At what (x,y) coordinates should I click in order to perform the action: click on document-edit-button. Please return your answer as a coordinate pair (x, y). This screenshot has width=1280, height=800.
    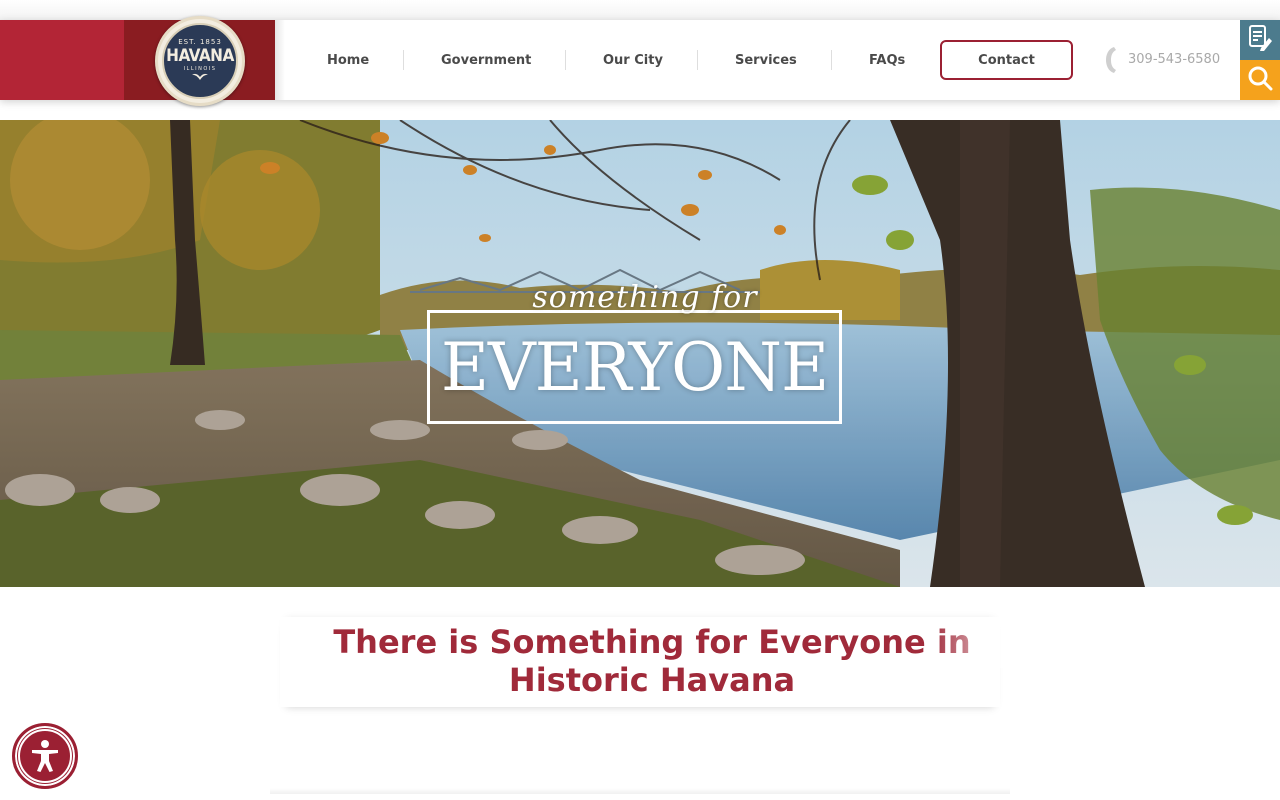
    Looking at the image, I should click on (1260, 40).